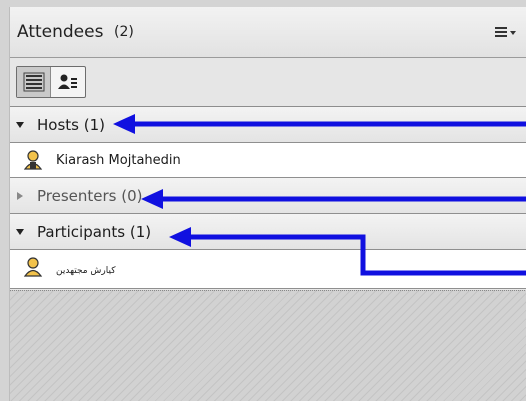  Describe the element at coordinates (354, 255) in the screenshot. I see `participants-annotation-arrow` at that location.